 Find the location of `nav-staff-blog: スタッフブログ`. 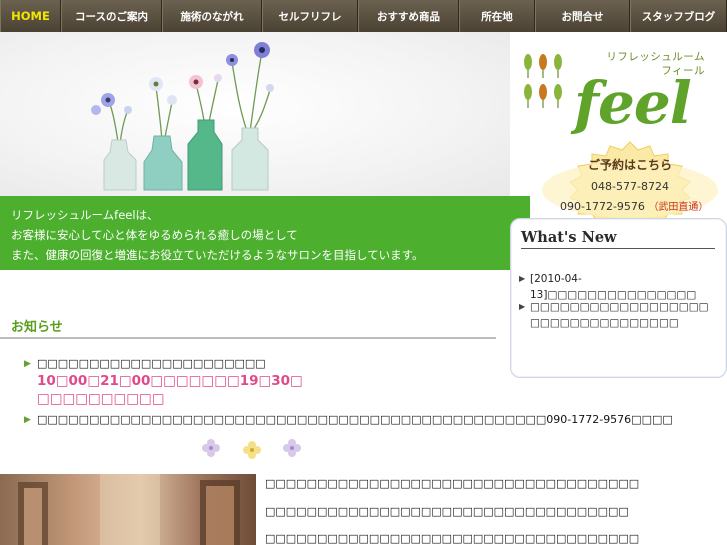

nav-staff-blog: スタッフブログ is located at coordinates (678, 16).